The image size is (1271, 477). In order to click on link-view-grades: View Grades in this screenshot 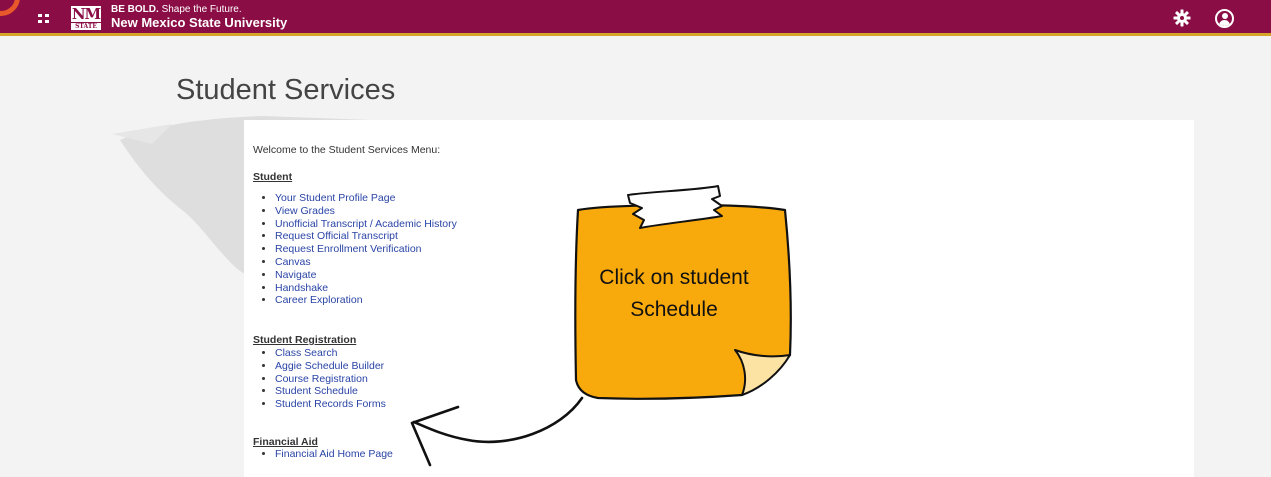, I will do `click(305, 211)`.